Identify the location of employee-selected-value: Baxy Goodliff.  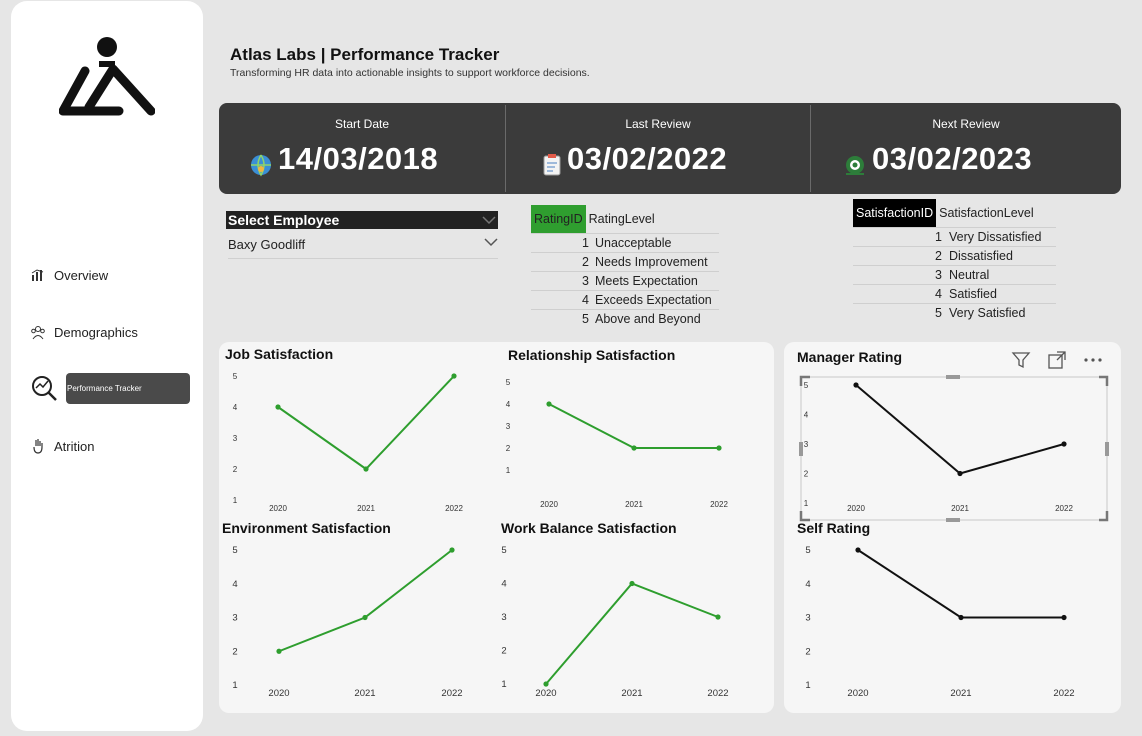
(267, 244).